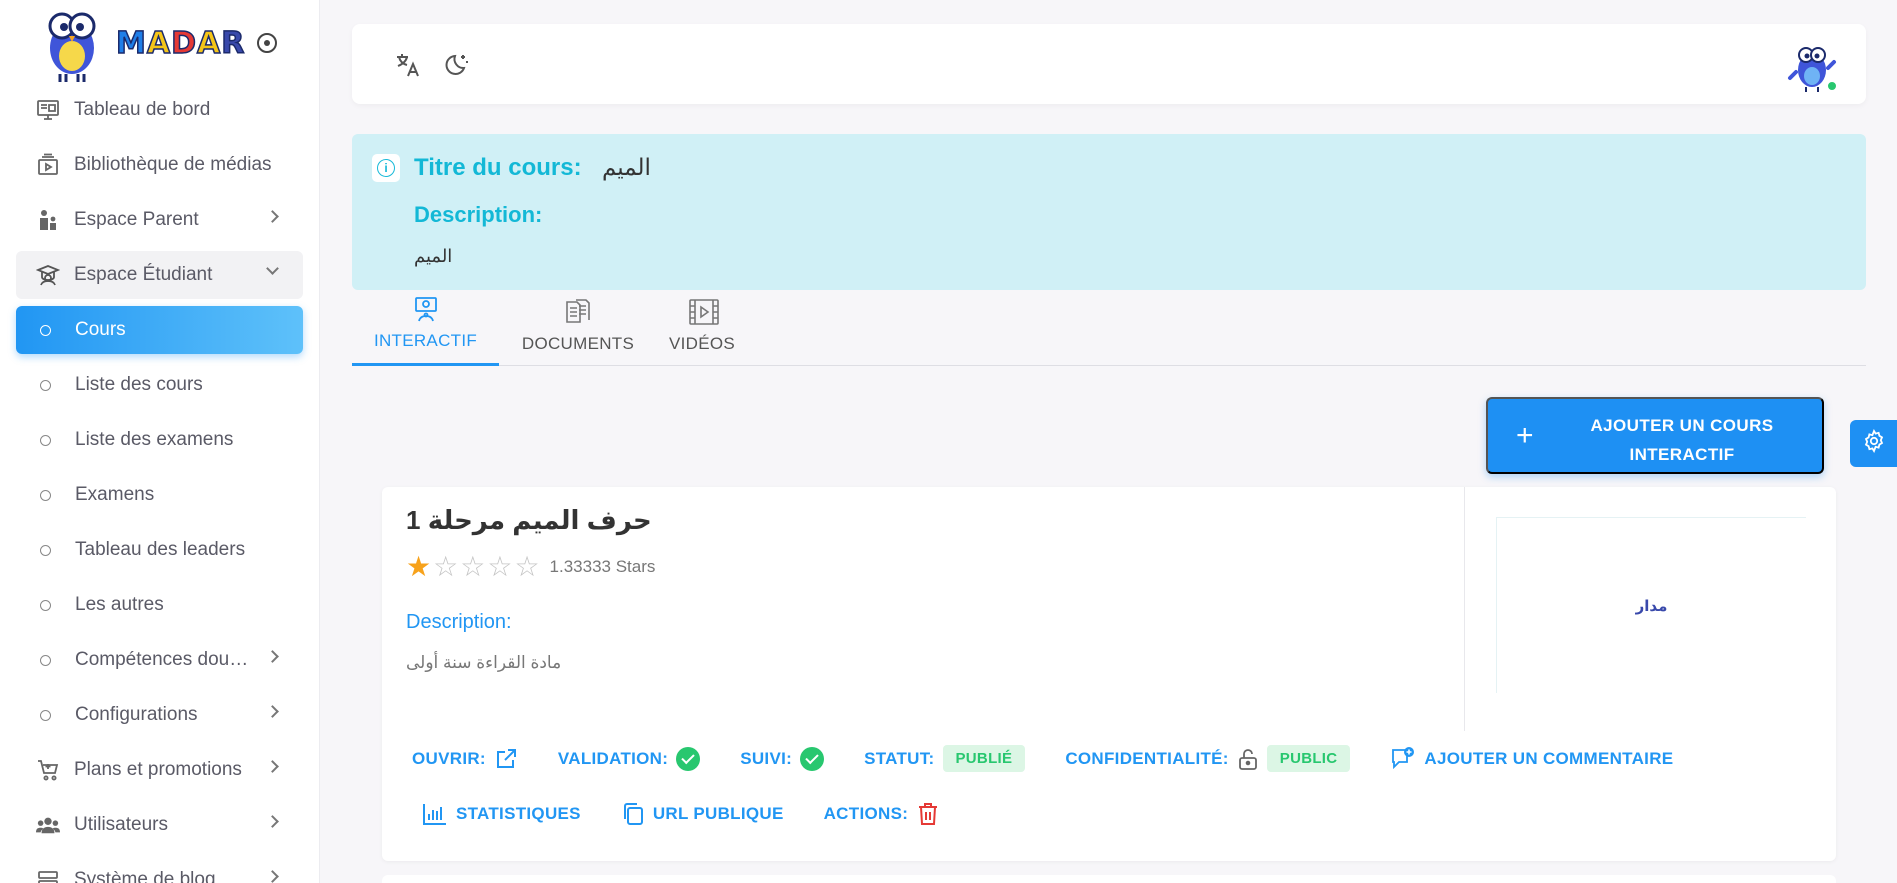 The image size is (1897, 883). I want to click on sidebar-item-dashboard: Tableau de bord, so click(159, 110).